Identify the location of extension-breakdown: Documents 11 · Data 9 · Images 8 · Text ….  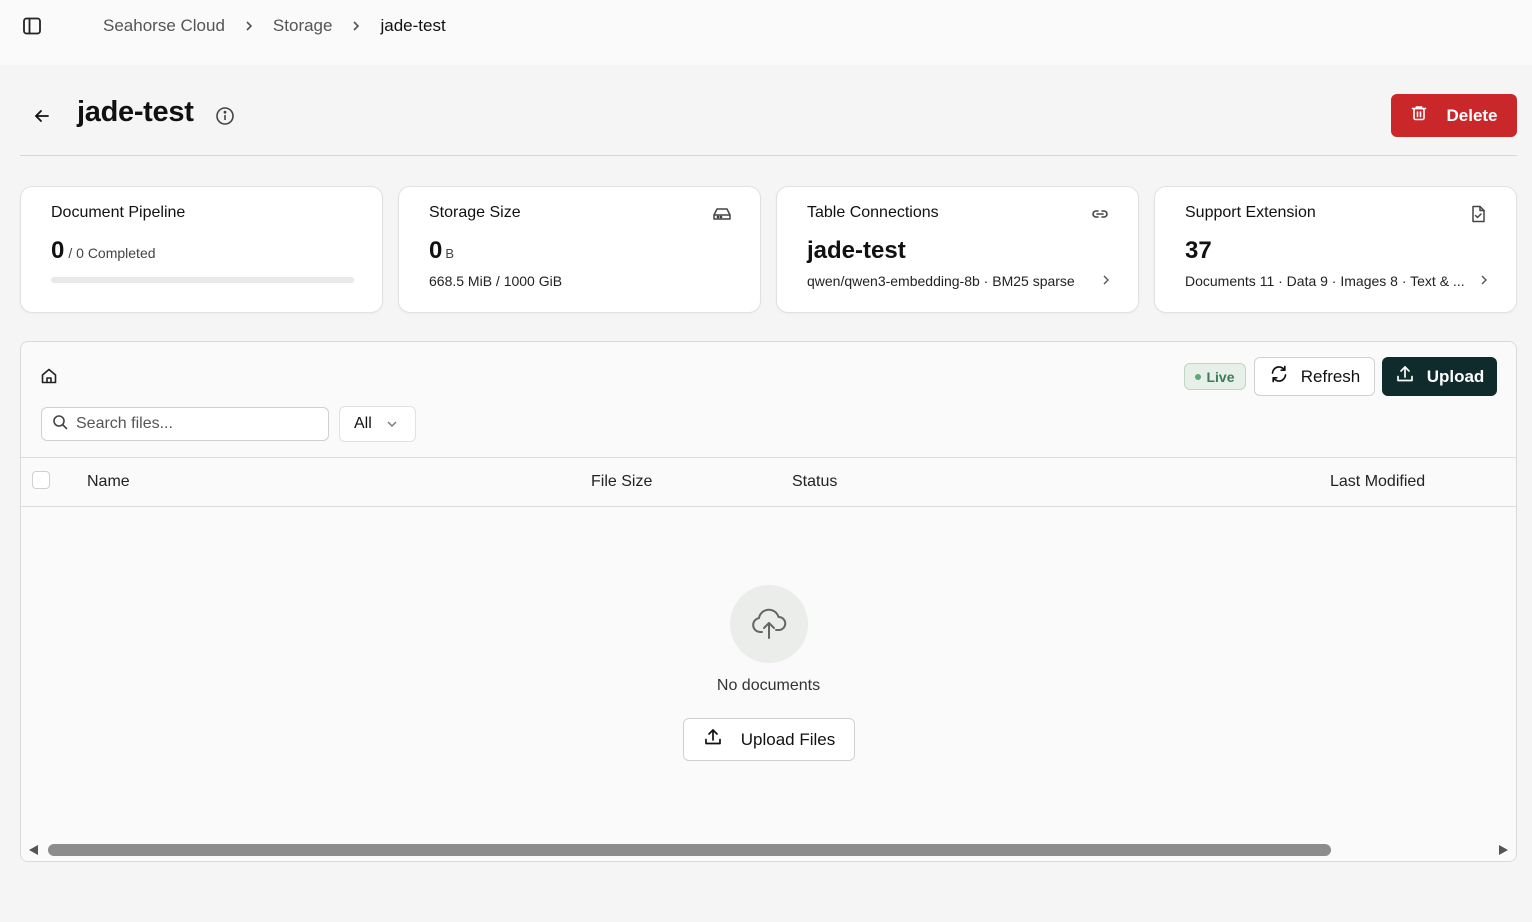
(1325, 281).